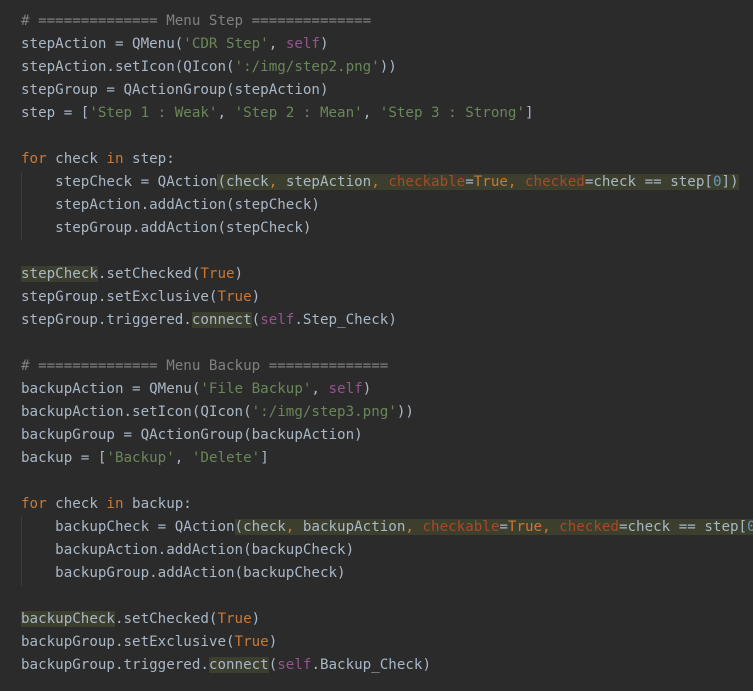  I want to click on code-line: backupGroup.setExclusive(True), so click(149, 642).